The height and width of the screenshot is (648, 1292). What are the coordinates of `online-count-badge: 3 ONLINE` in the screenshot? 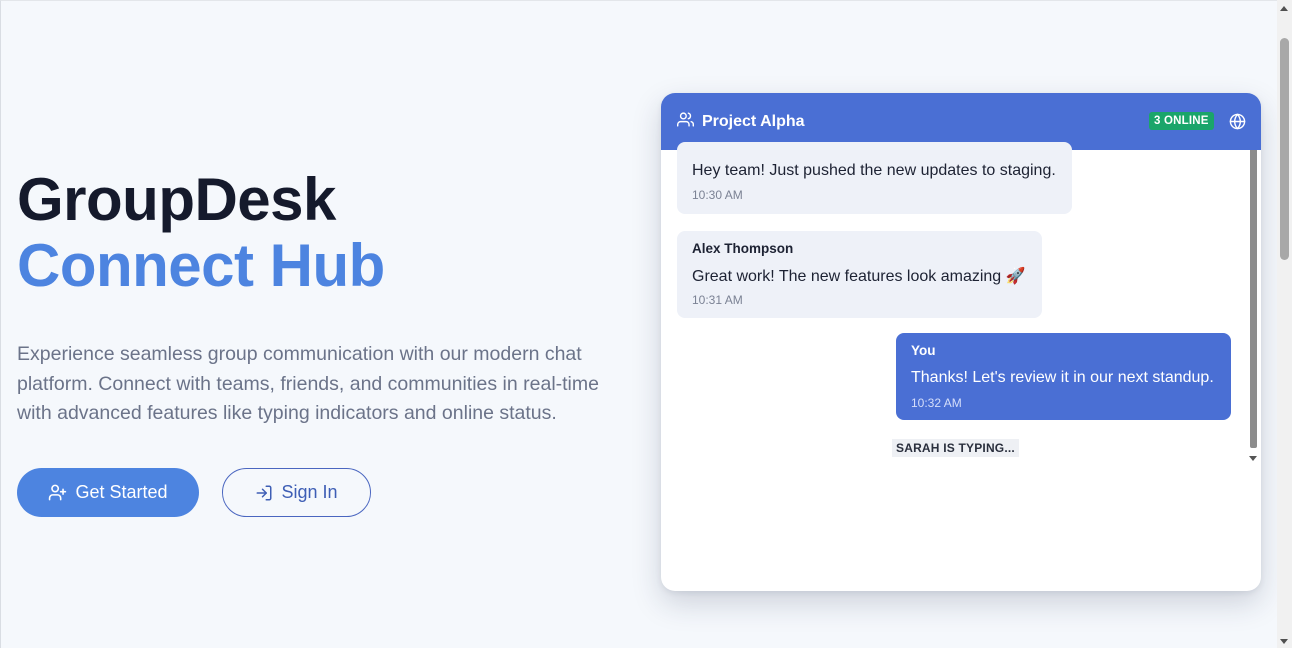 It's located at (1181, 121).